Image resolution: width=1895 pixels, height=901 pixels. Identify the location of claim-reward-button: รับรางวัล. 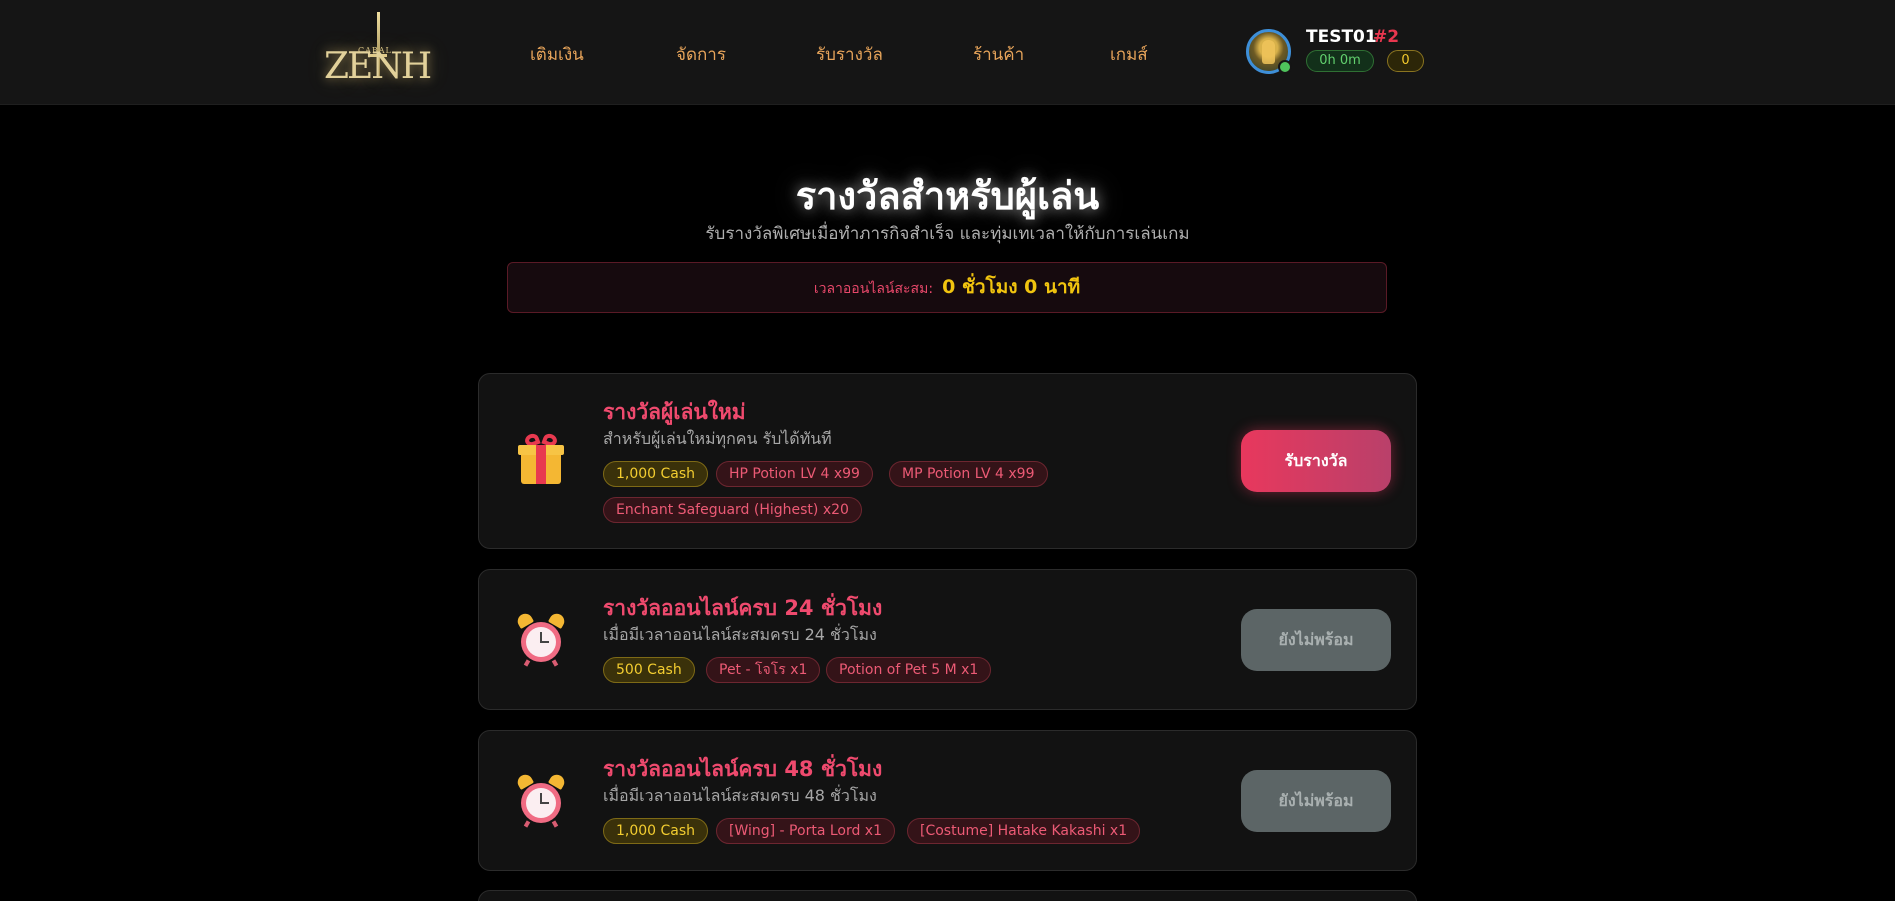
(1316, 461).